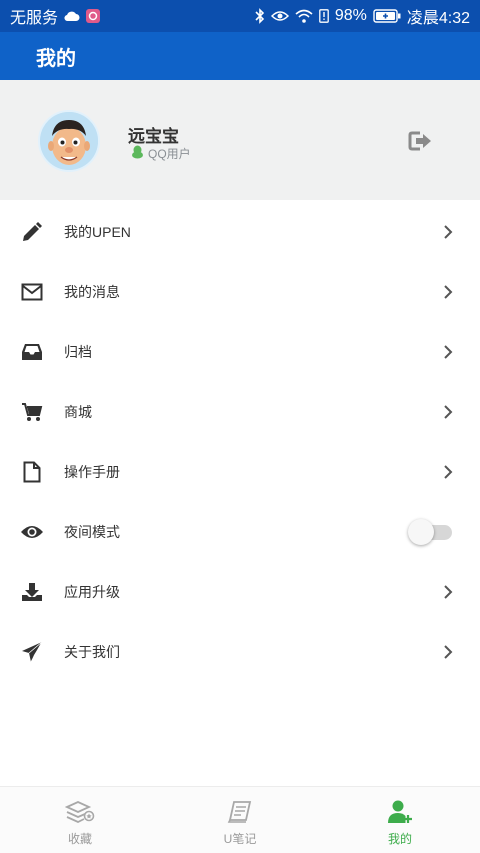  I want to click on user-name: 远宝宝, so click(153, 136).